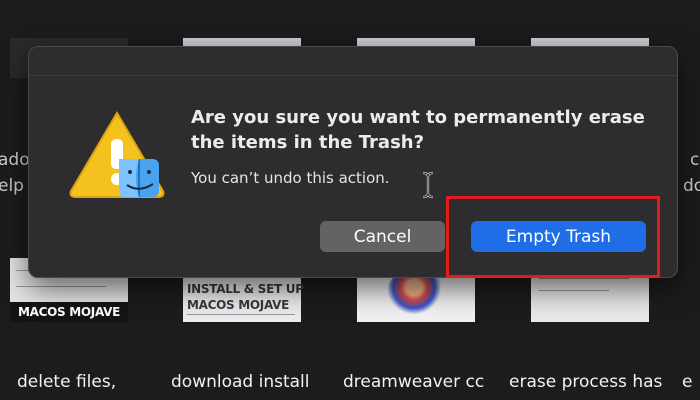 This screenshot has height=400, width=700. What do you see at coordinates (117, 154) in the screenshot?
I see `warning-icon` at bounding box center [117, 154].